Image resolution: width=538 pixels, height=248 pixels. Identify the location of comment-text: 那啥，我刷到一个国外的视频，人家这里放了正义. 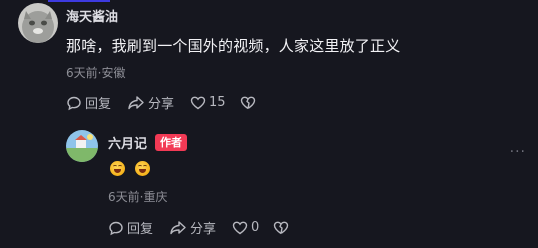
(233, 46).